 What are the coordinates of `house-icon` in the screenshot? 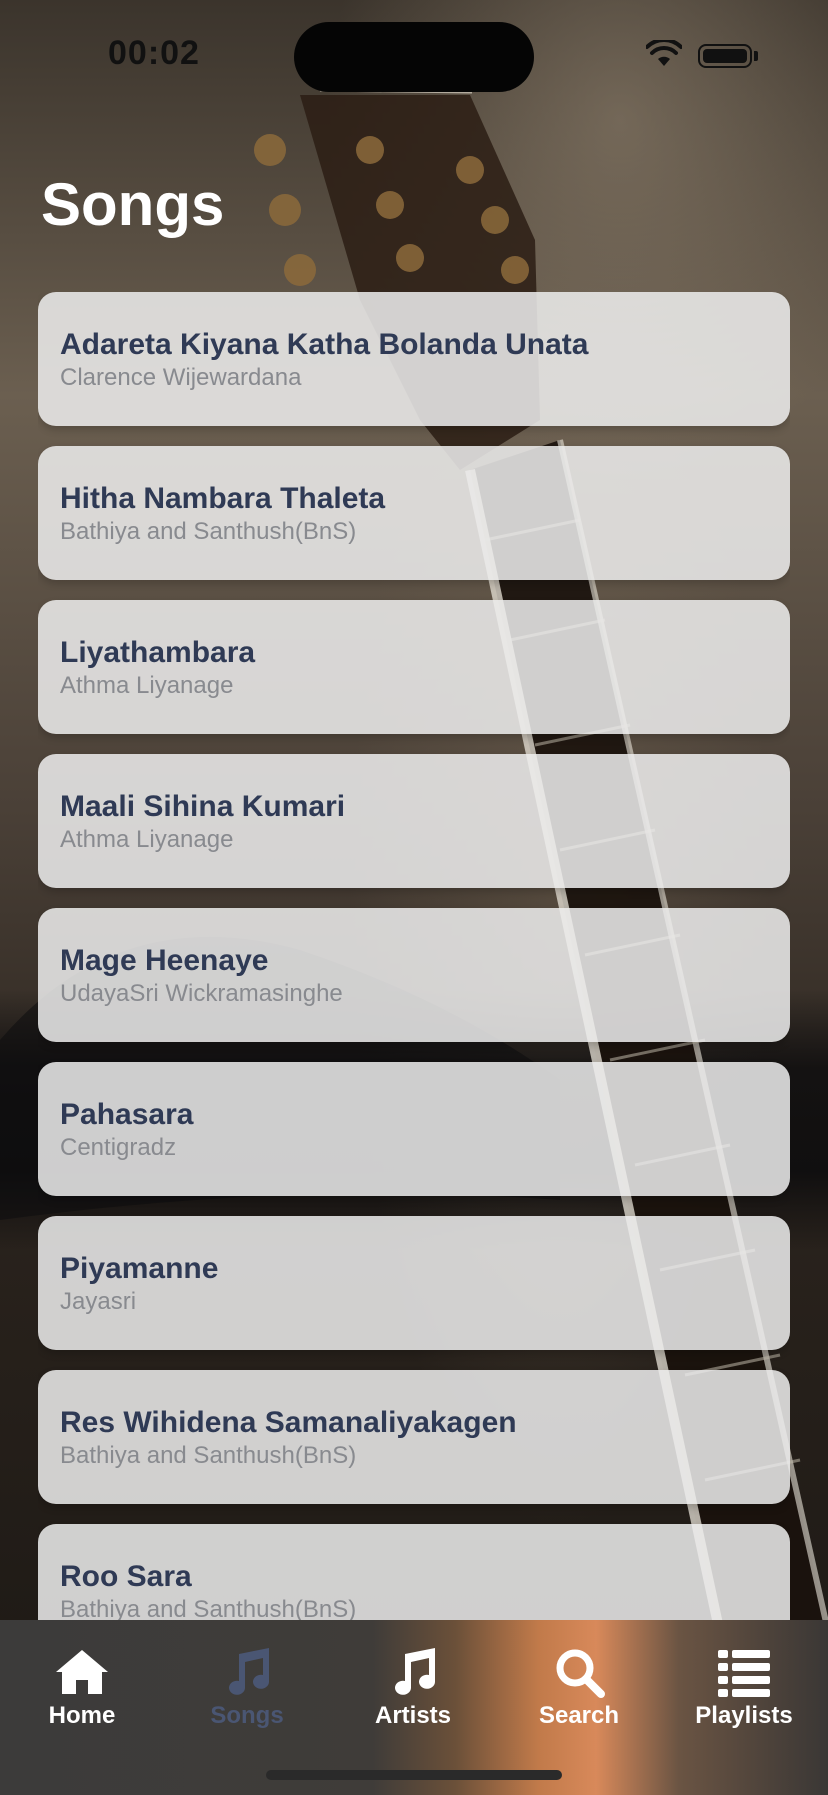 It's located at (82, 1672).